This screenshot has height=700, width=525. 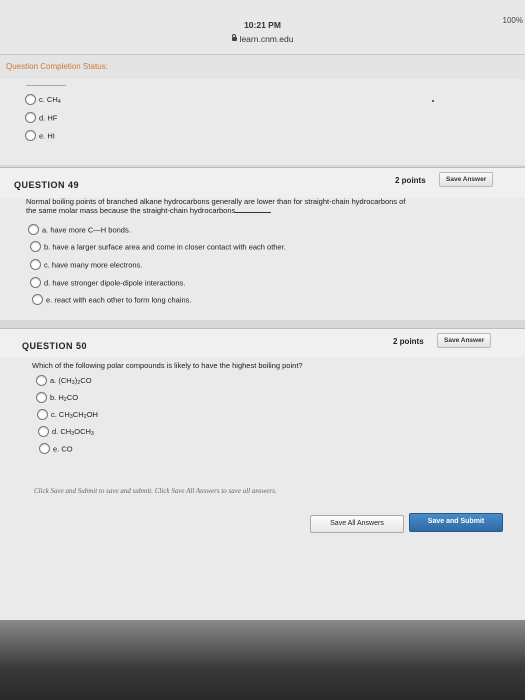 What do you see at coordinates (262, 660) in the screenshot?
I see `screen-bezel-shadow` at bounding box center [262, 660].